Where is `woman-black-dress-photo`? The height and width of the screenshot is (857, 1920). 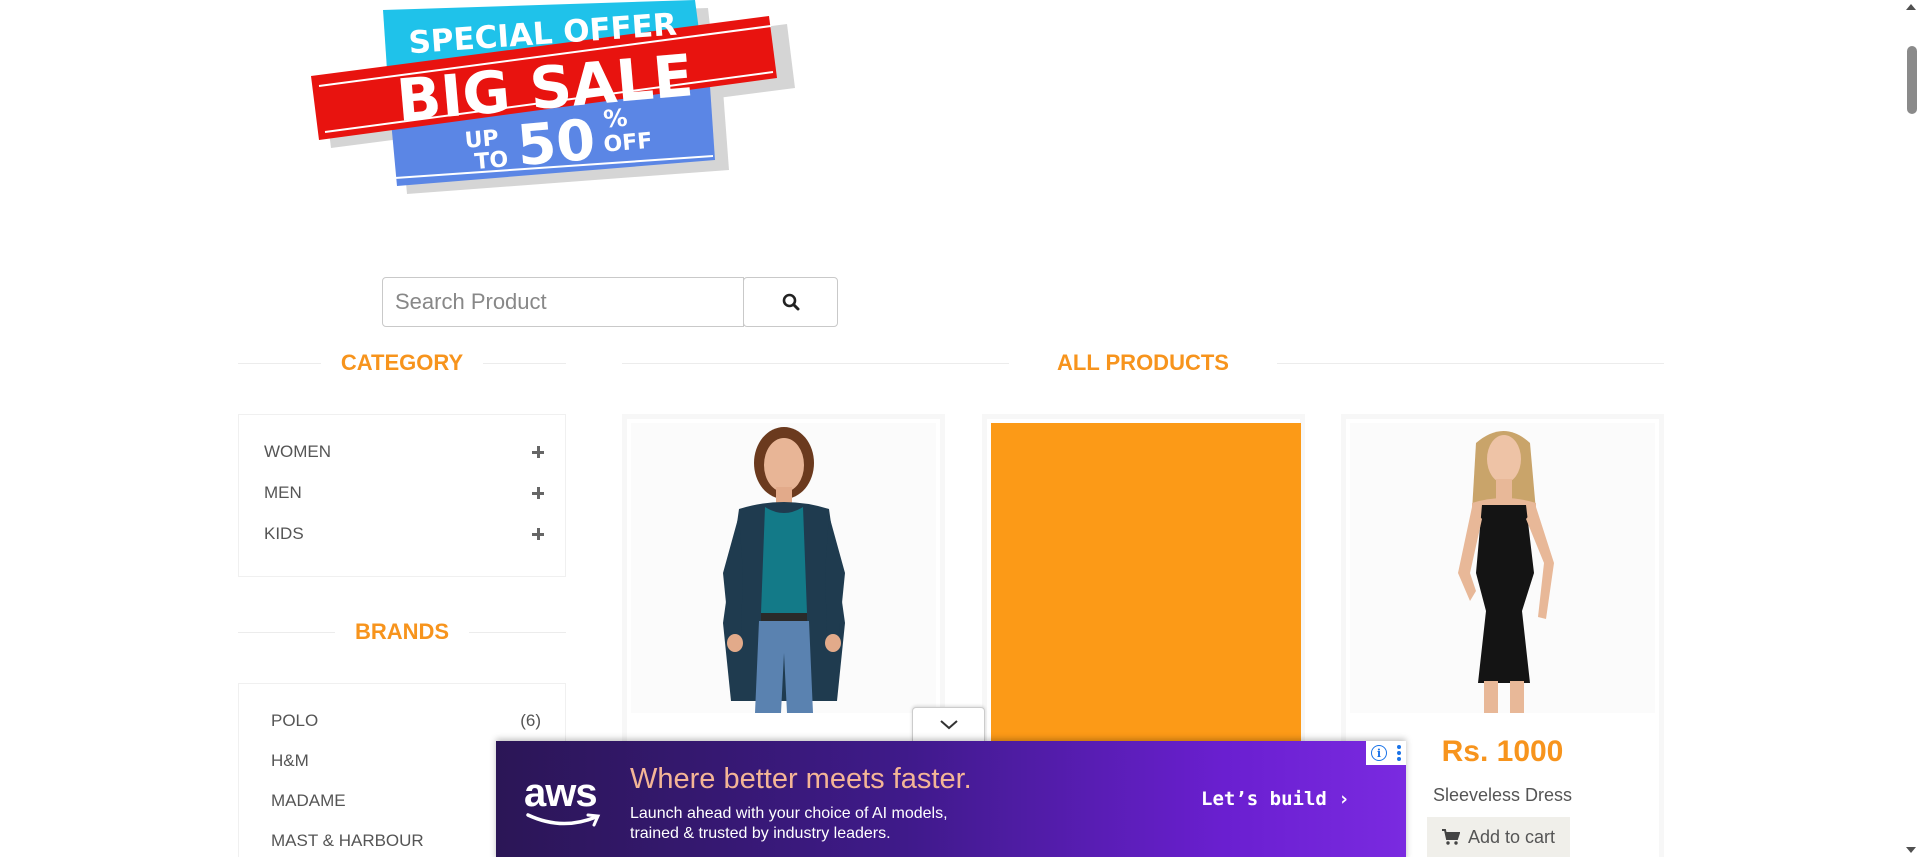
woman-black-dress-photo is located at coordinates (1502, 568).